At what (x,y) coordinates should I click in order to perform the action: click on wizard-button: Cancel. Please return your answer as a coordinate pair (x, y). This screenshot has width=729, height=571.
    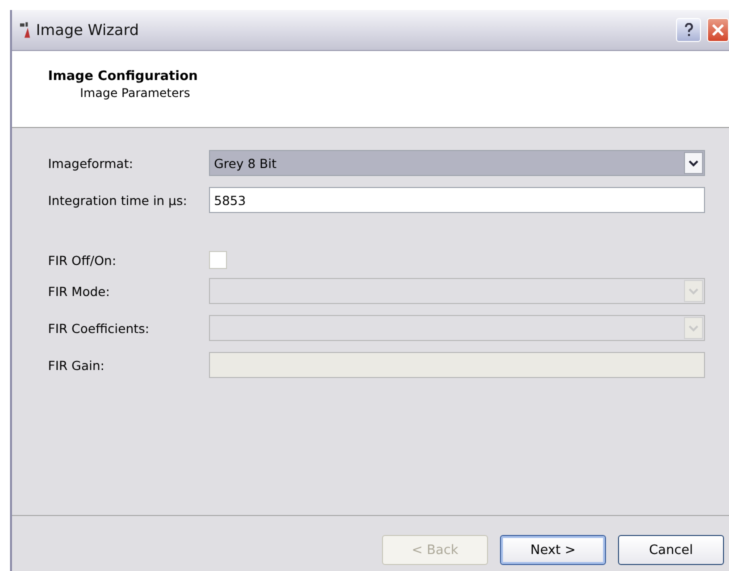
    Looking at the image, I should click on (671, 550).